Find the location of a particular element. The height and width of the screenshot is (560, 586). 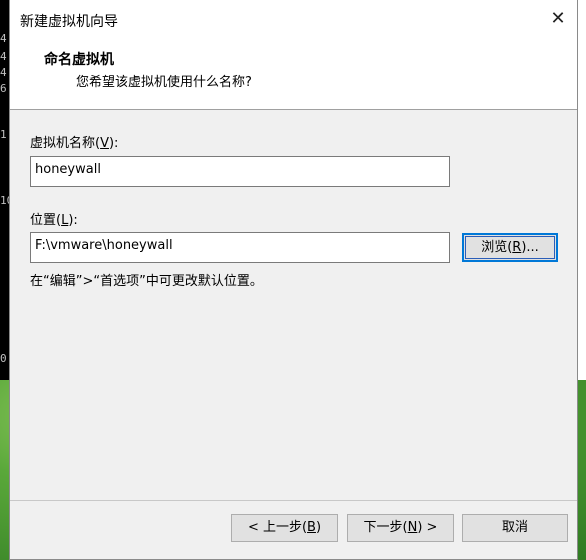

console-line: 1 is located at coordinates (3, 134).